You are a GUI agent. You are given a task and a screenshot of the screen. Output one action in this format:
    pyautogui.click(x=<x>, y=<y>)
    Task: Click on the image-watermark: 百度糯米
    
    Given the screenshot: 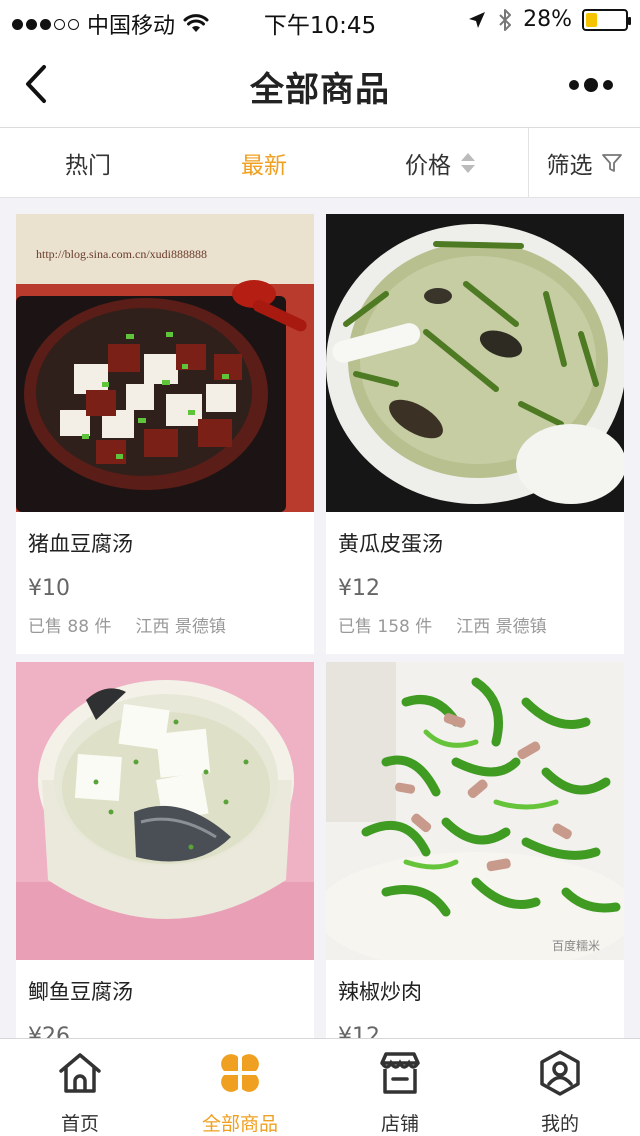 What is the action you would take?
    pyautogui.click(x=576, y=945)
    